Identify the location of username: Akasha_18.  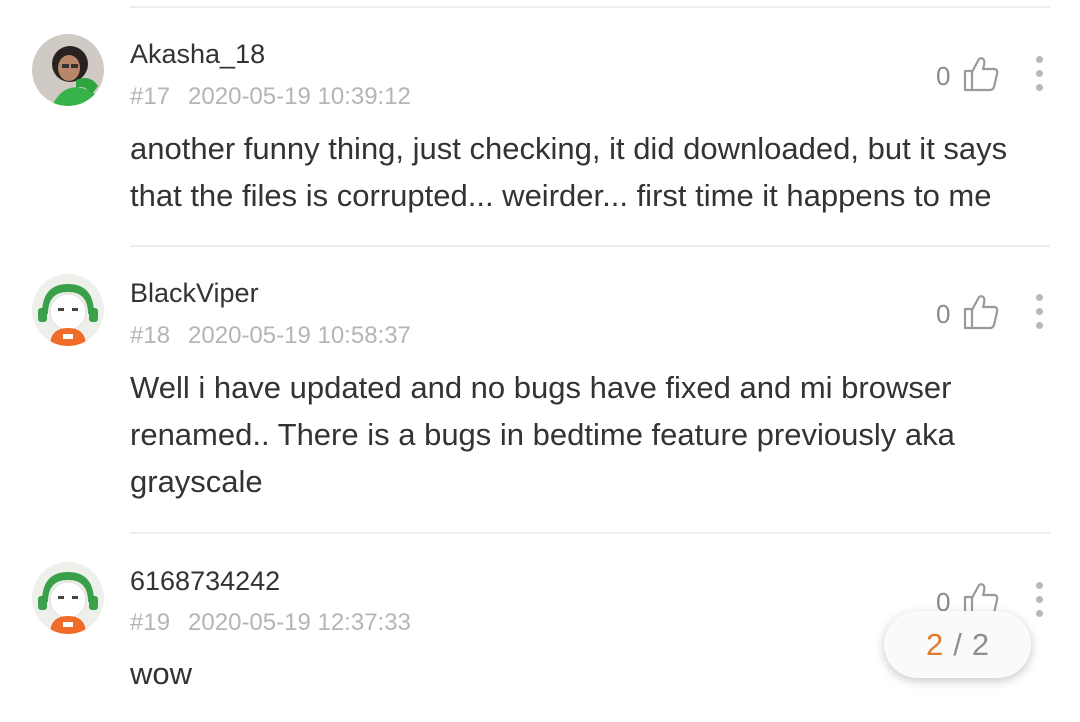
(197, 54).